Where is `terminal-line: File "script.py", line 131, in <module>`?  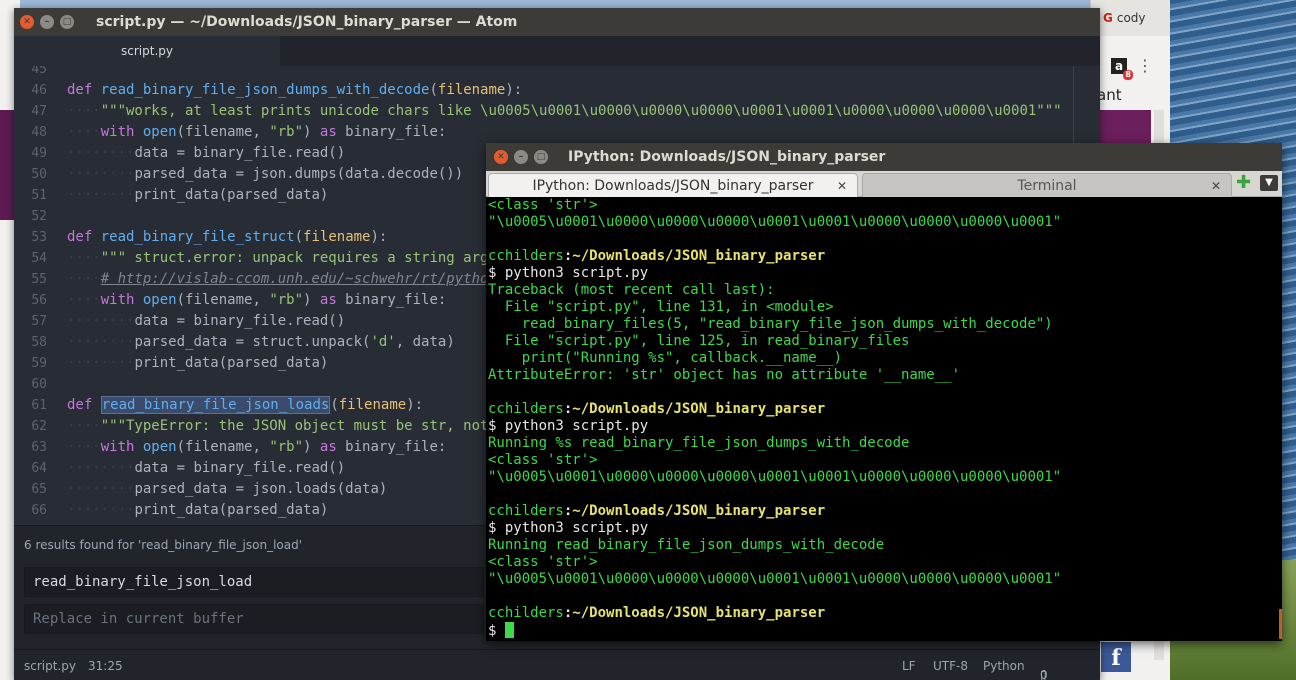
terminal-line: File "script.py", line 131, in <module> is located at coordinates (661, 307).